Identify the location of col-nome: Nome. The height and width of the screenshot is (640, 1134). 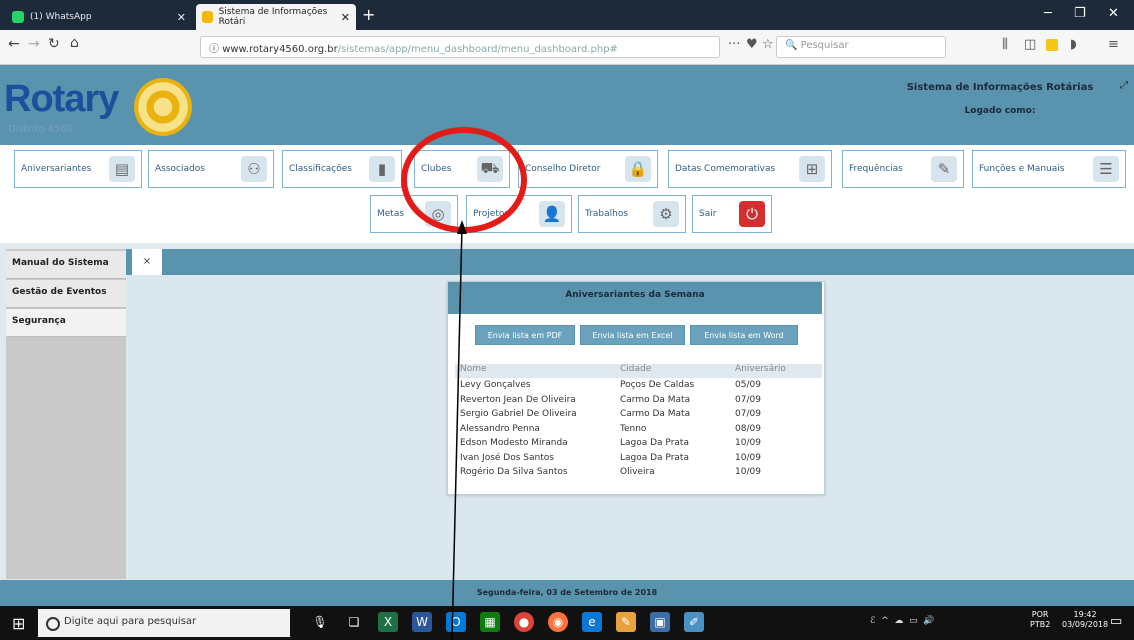
(473, 369).